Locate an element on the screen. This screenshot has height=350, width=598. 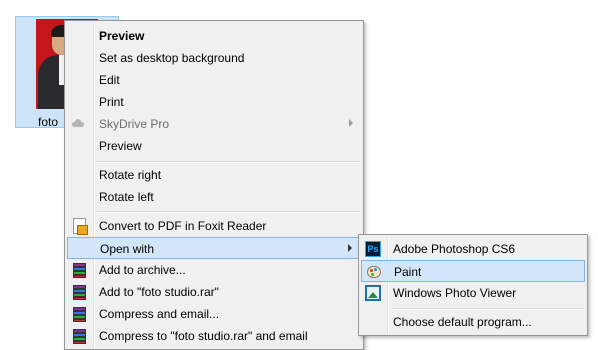
menu-item-open-with: Open with is located at coordinates (214, 248).